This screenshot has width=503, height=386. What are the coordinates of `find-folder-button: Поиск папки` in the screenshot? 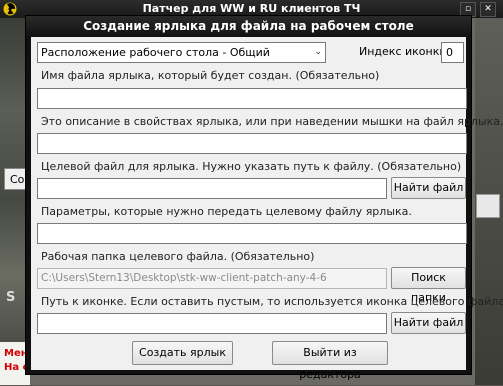 It's located at (428, 285).